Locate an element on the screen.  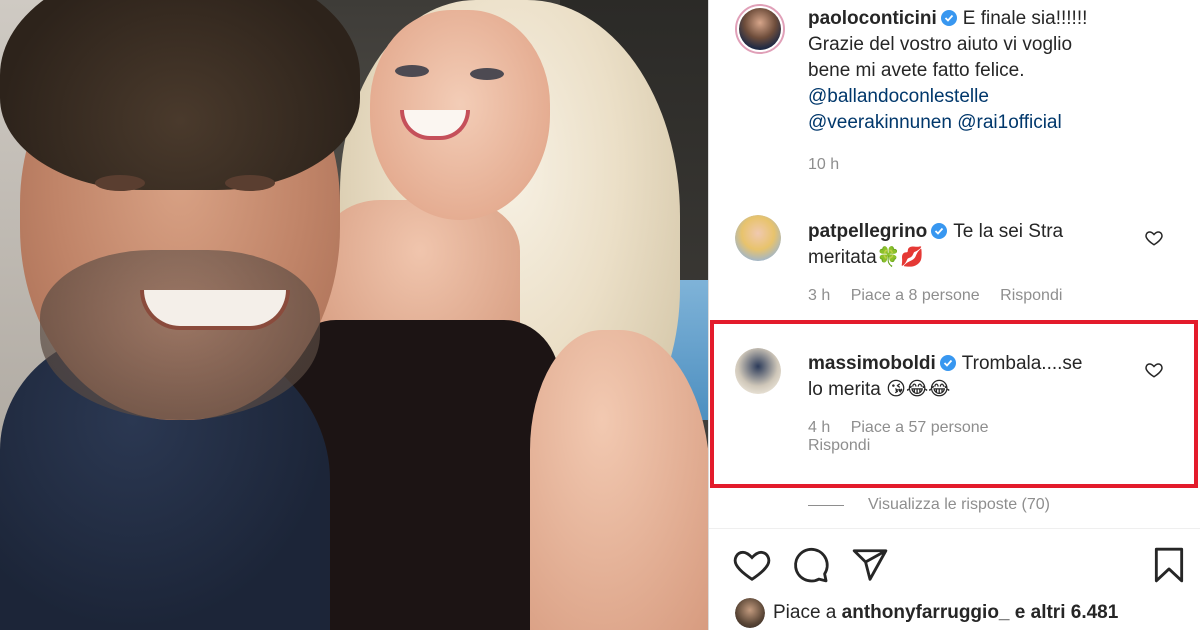
post-time: 10 h is located at coordinates (824, 164).